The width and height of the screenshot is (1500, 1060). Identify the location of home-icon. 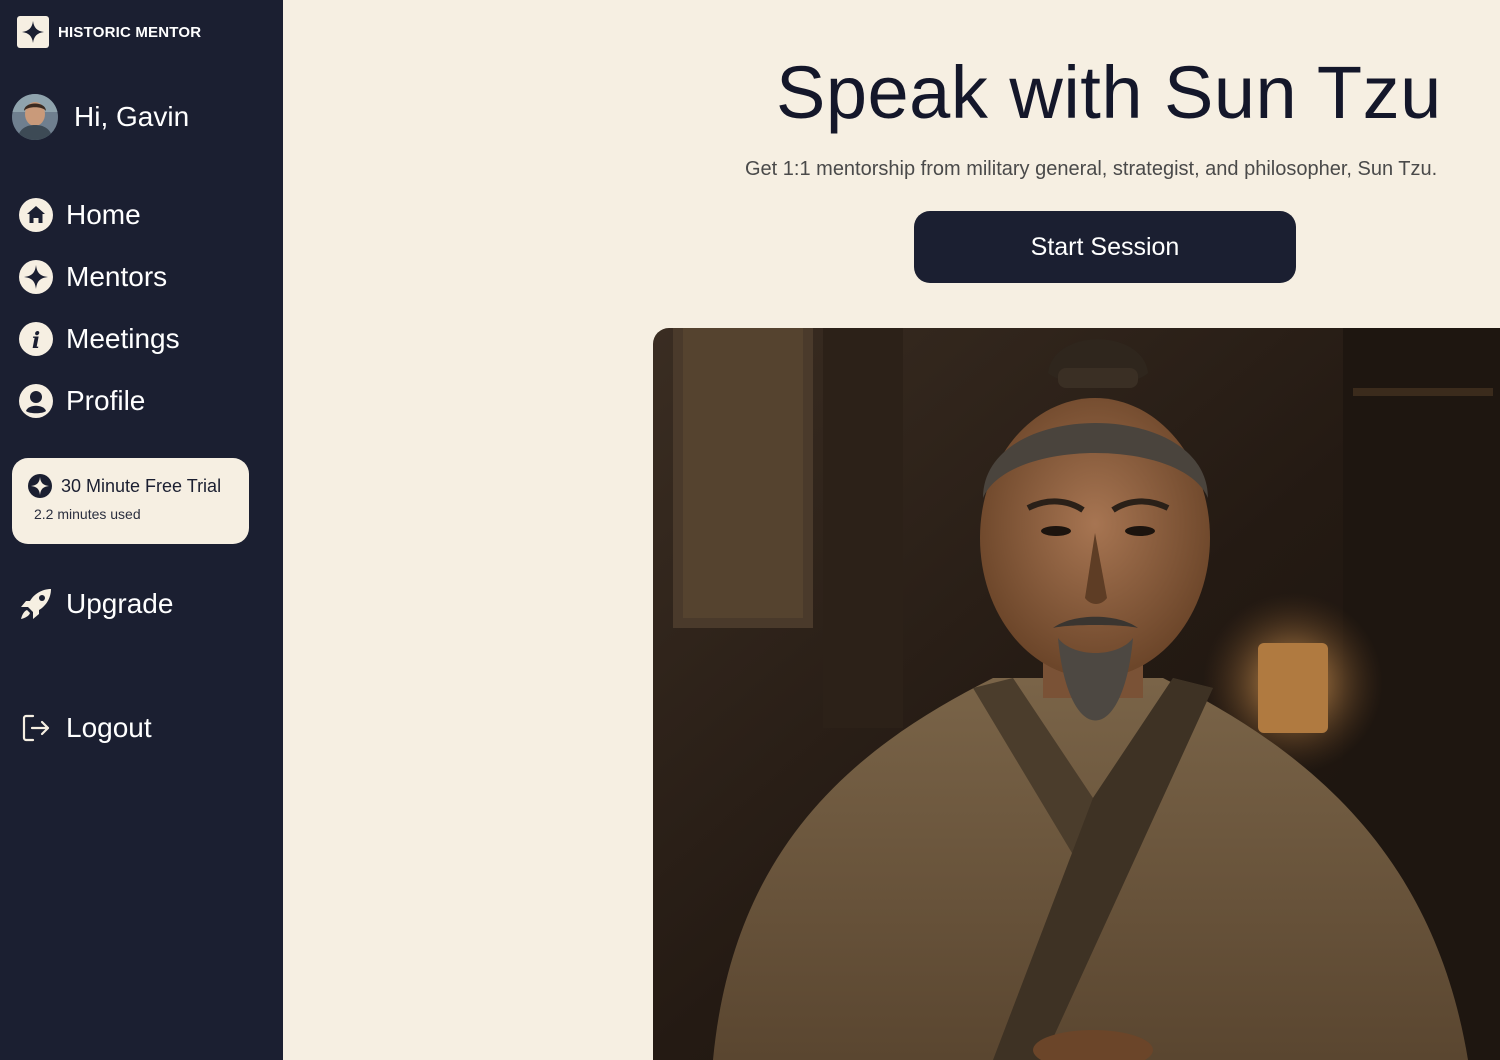
(36, 215).